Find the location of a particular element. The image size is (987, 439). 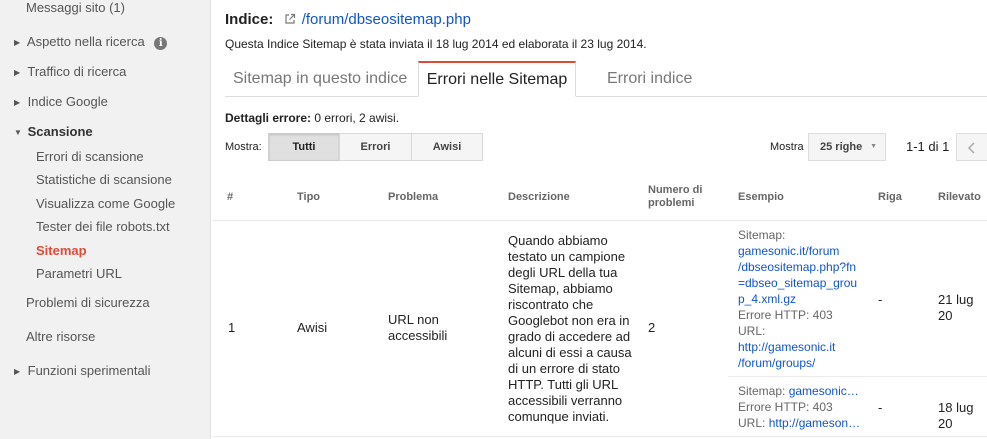

sidebar-subitem-crawl-errors: Errori di scansione is located at coordinates (90, 156).